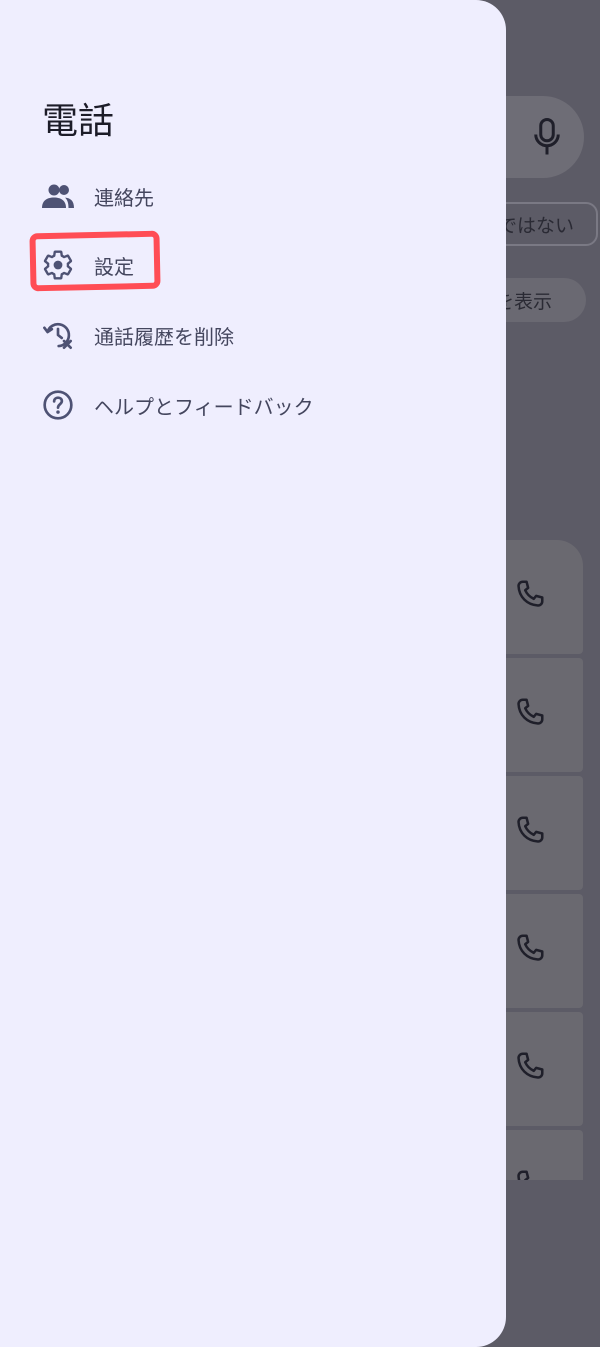  What do you see at coordinates (254, 196) in the screenshot?
I see `drawer-item-contacts: 連絡先` at bounding box center [254, 196].